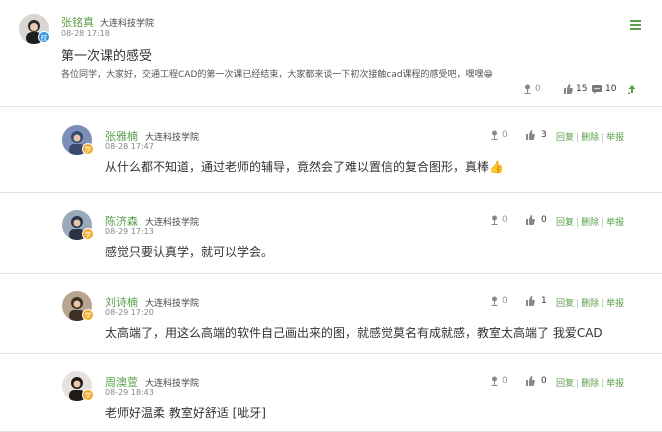  What do you see at coordinates (544, 301) in the screenshot?
I see `like-count: 1` at bounding box center [544, 301].